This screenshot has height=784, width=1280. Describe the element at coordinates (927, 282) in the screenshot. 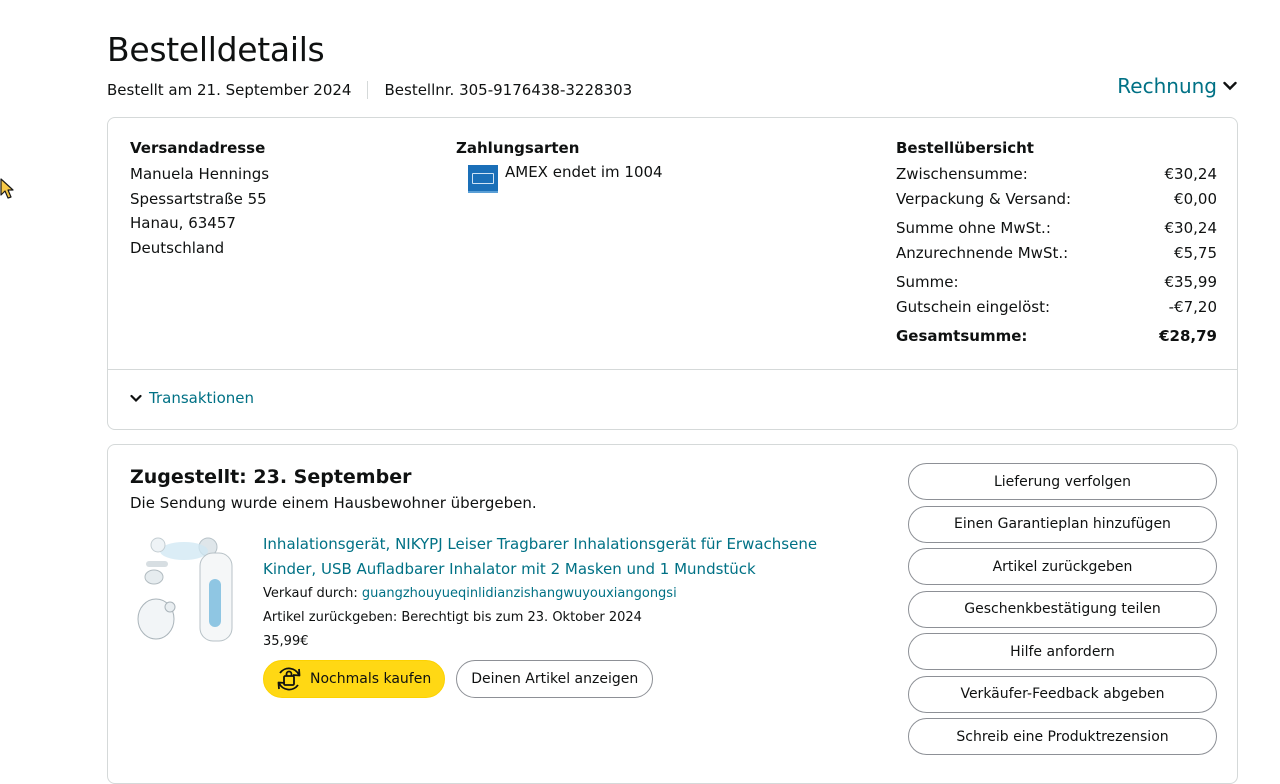

I see `summary-label: Summe:` at that location.